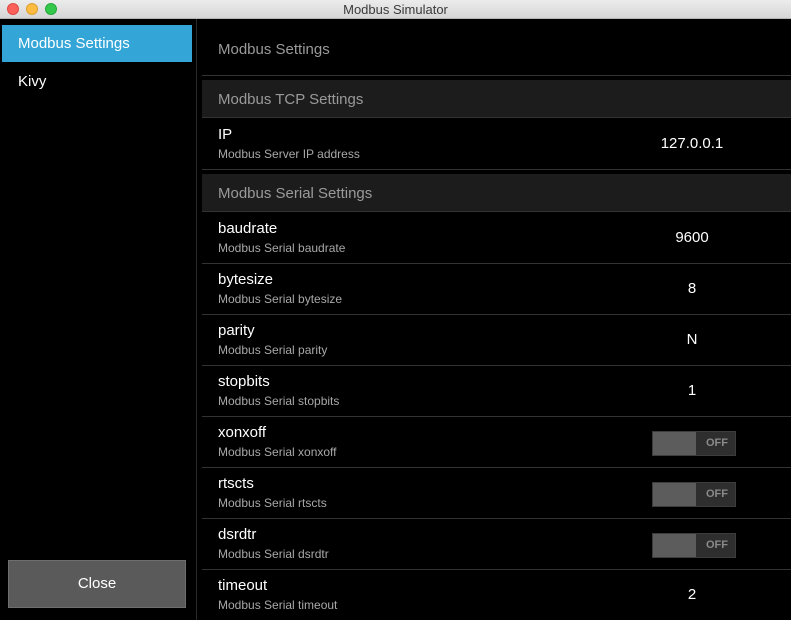  What do you see at coordinates (496, 391) in the screenshot?
I see `setting-row-stopbits: stopbits Modbus Serial stopbits 1` at bounding box center [496, 391].